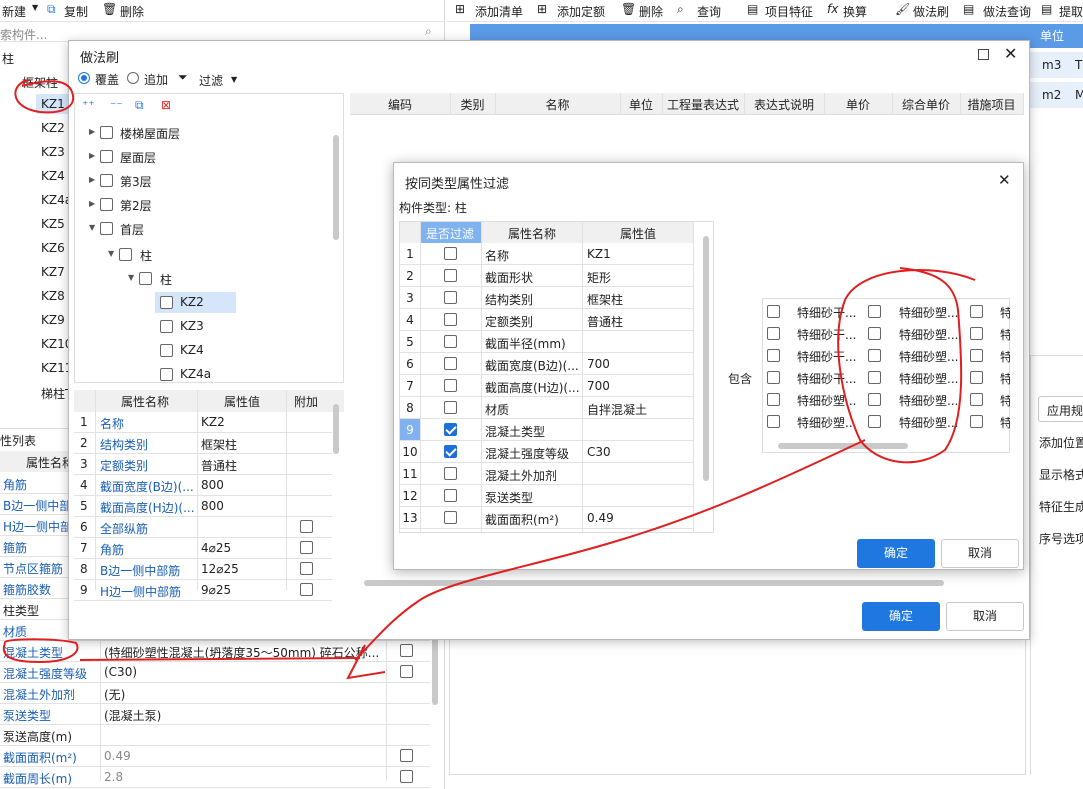  Describe the element at coordinates (610, 550) in the screenshot. I see `annotation-arrow-line` at that location.